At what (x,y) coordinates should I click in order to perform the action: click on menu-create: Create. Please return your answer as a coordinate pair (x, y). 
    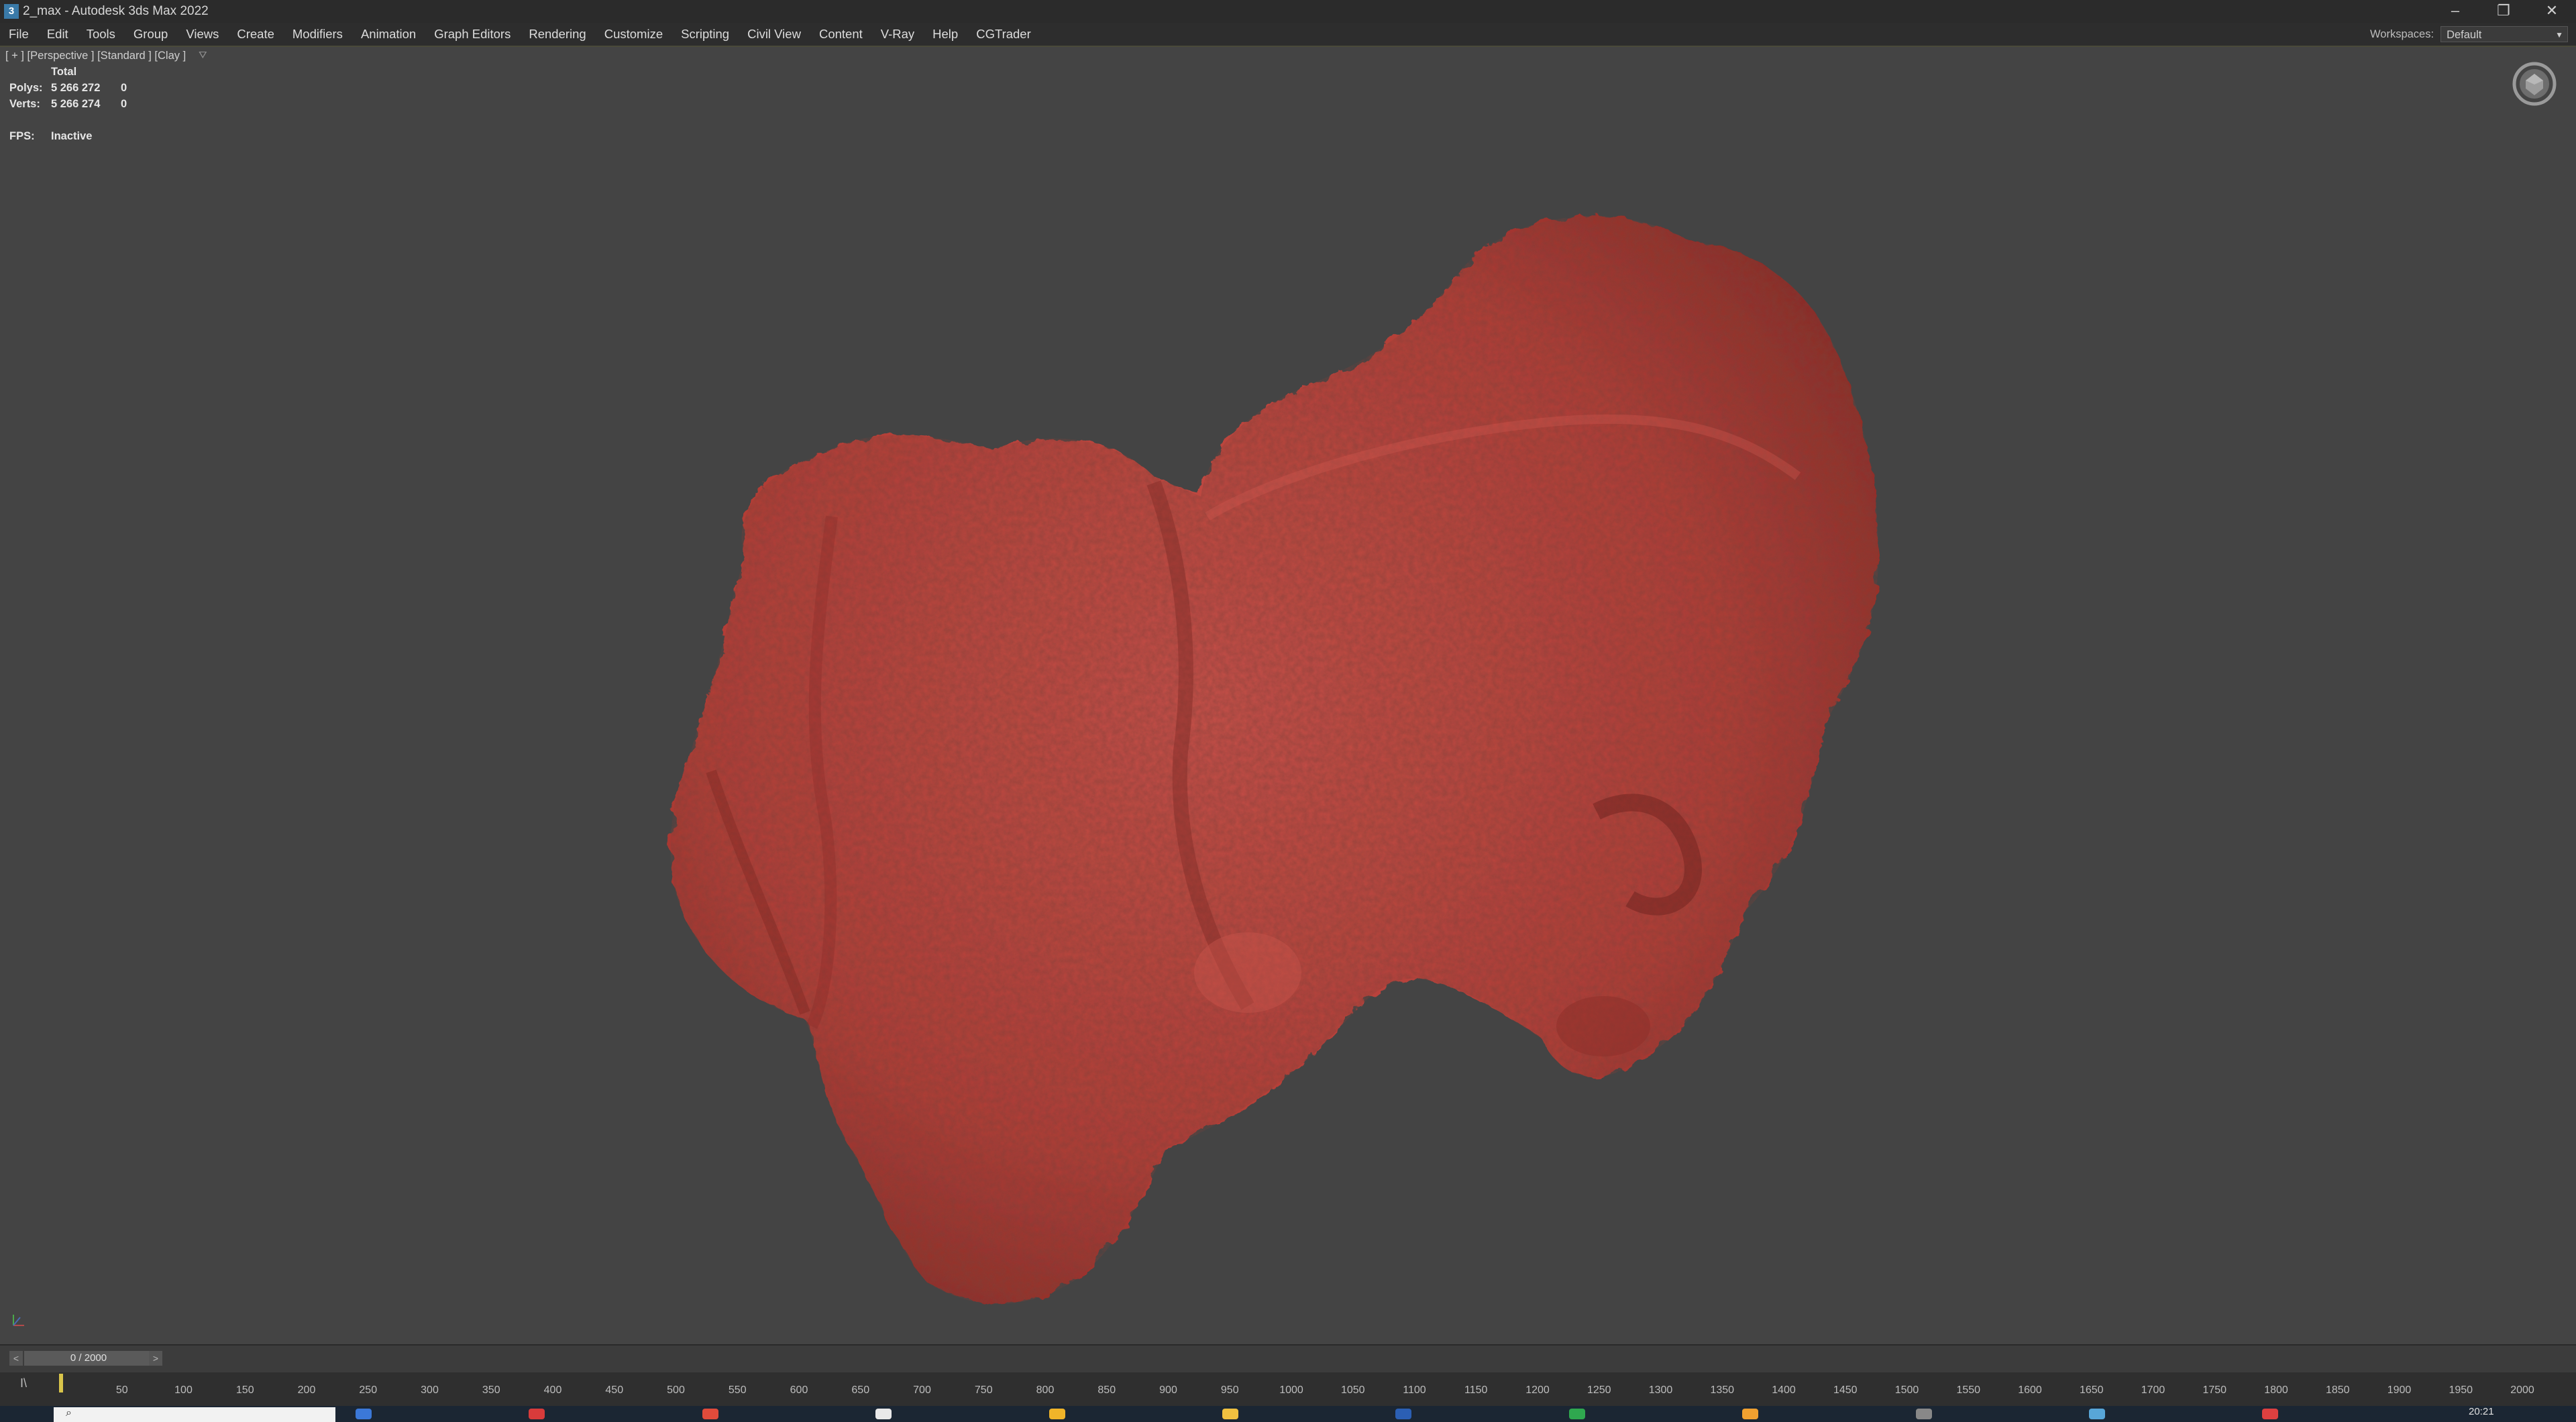
    Looking at the image, I should click on (256, 34).